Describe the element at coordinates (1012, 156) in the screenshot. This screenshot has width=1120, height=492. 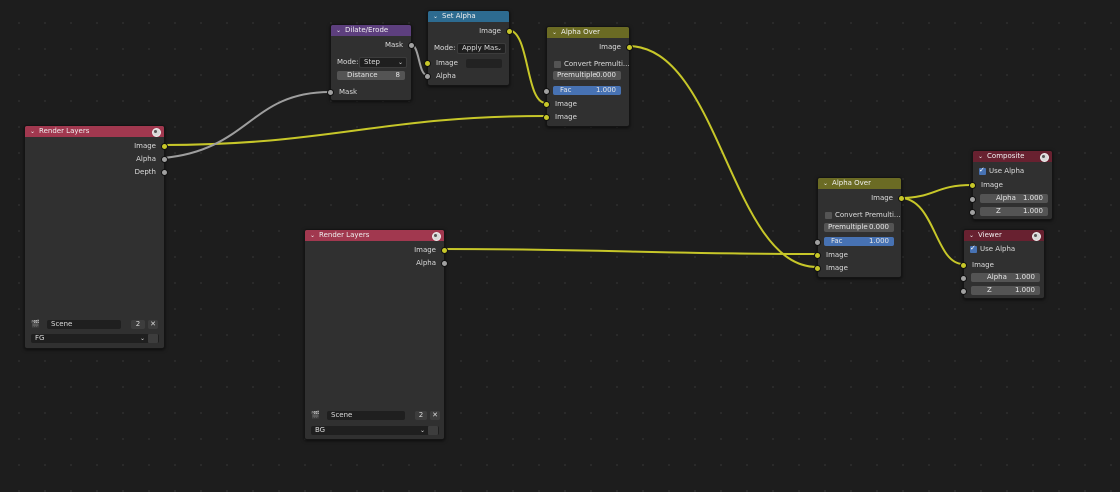
I see `node-header: ⌄ Composite` at that location.